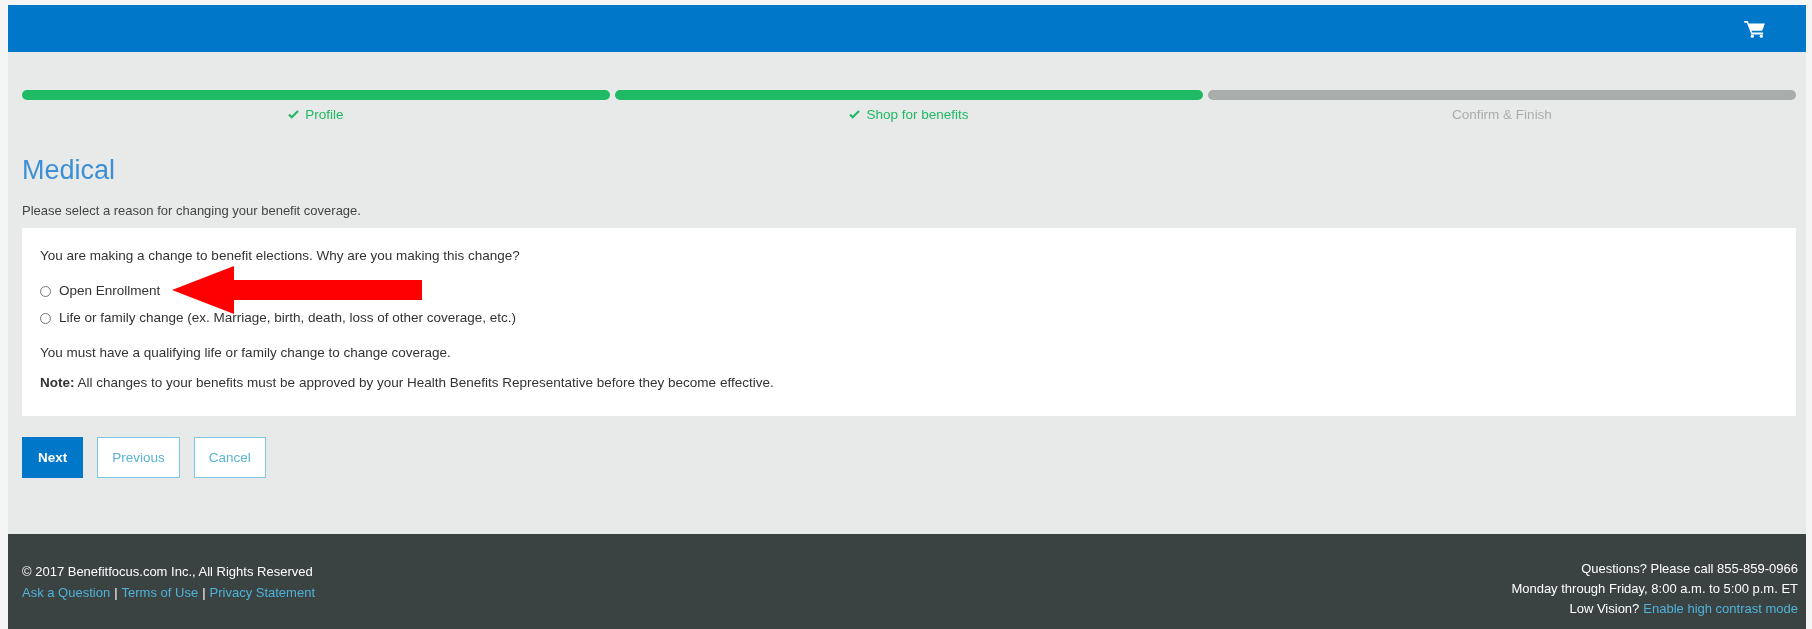 This screenshot has width=1812, height=629. What do you see at coordinates (53, 457) in the screenshot?
I see `form-button: Next` at bounding box center [53, 457].